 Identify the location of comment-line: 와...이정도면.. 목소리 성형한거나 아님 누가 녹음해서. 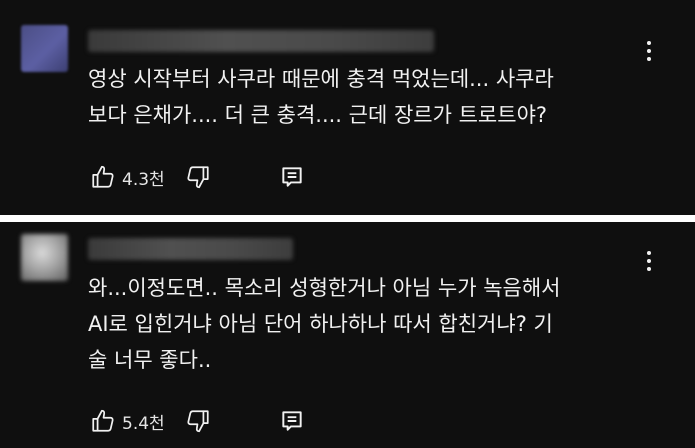
(324, 288).